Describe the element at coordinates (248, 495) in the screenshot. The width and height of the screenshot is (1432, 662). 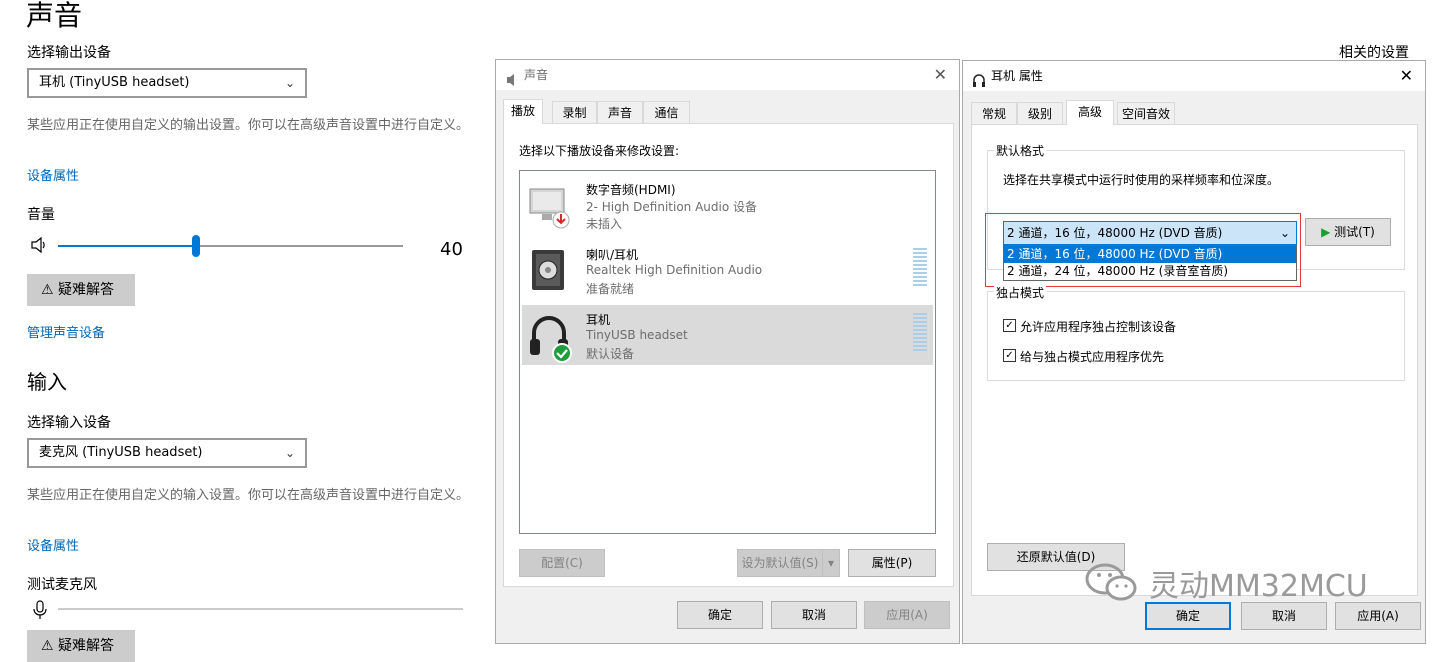
I see `input-custom-desc: 某些应用正在使用自定义的输入设置。你可以在高级声音设置中进行自定义。` at that location.